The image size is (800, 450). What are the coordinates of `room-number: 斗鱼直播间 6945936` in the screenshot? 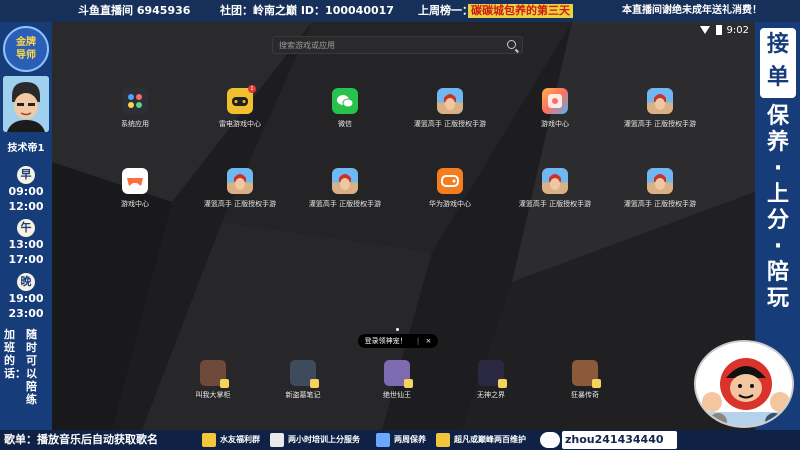 It's located at (134, 10).